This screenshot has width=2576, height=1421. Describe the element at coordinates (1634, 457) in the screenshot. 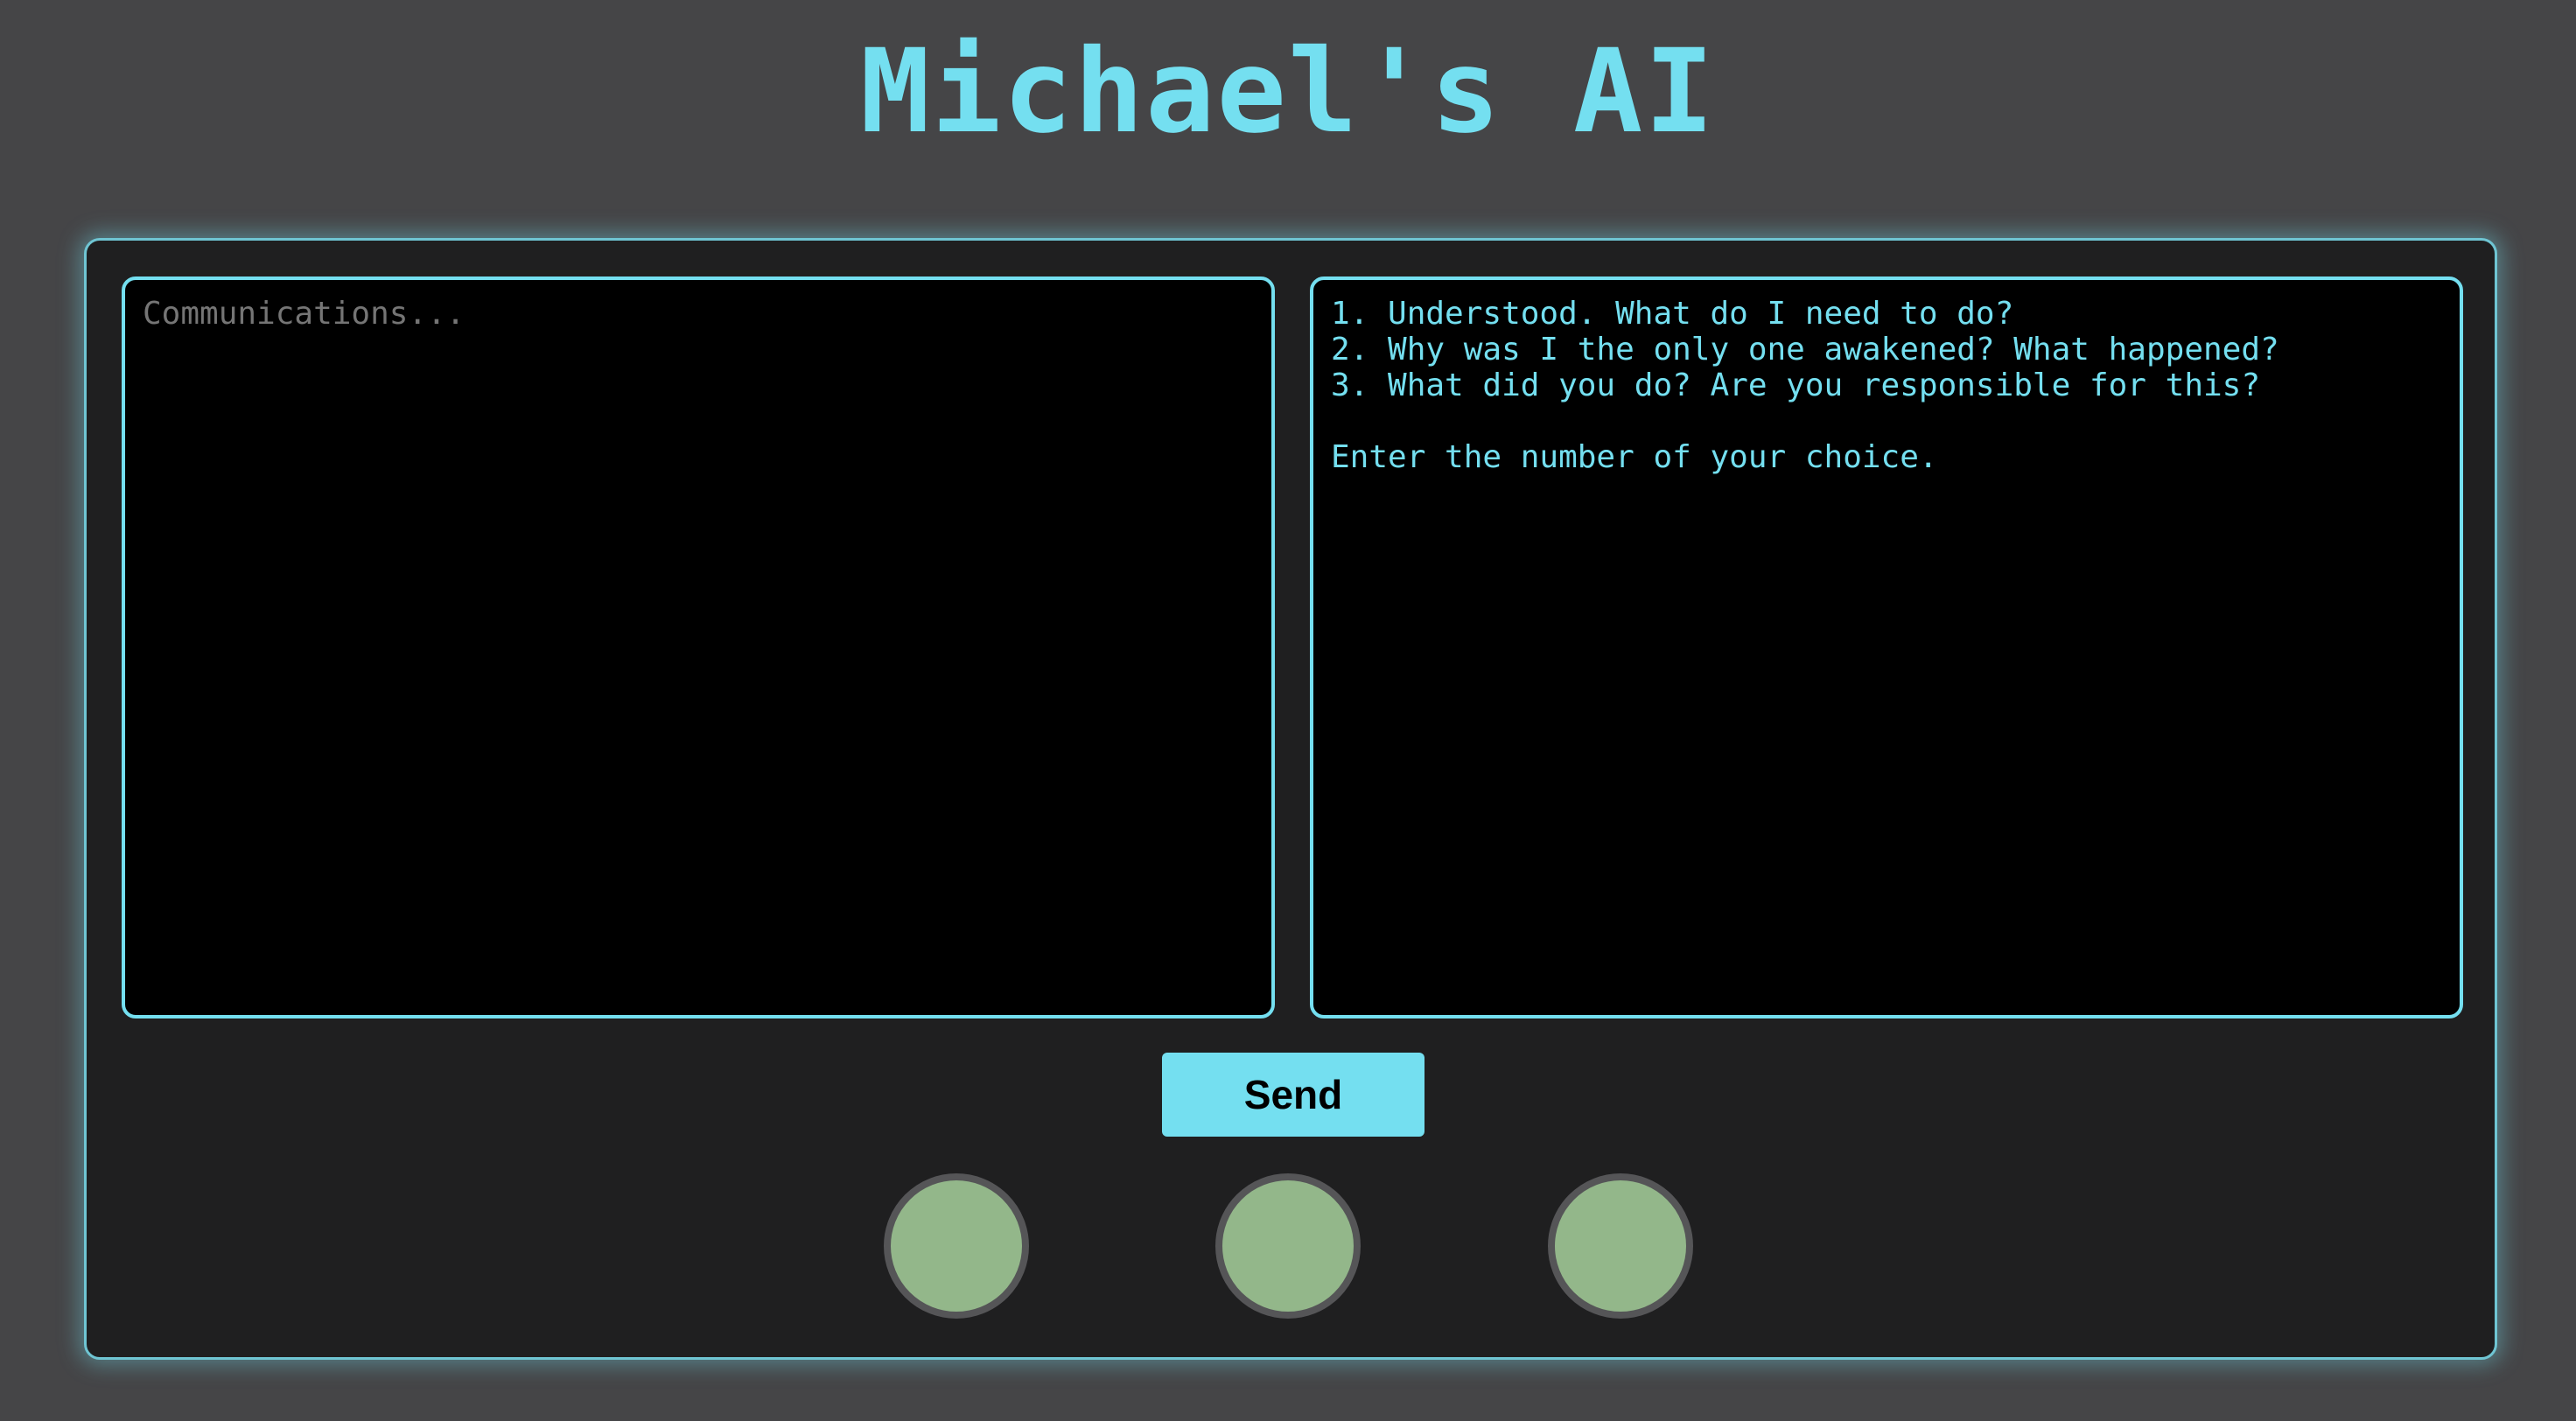

I see `output-line: Enter the number of your choice.` at that location.